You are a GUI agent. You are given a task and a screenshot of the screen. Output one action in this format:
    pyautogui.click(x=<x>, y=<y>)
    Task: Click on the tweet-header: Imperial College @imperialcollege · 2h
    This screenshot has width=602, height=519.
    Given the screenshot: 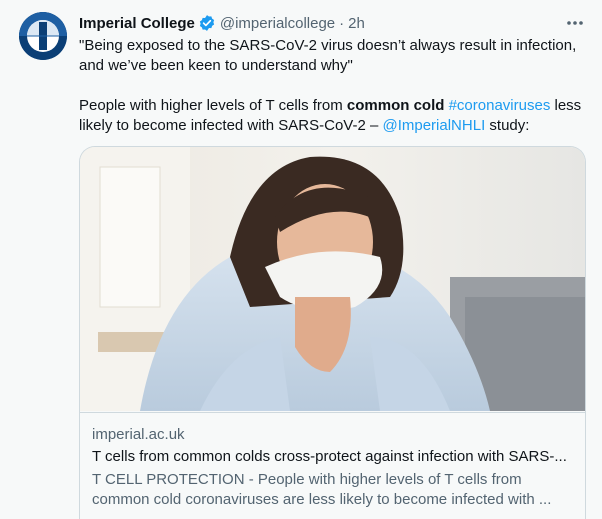 What is the action you would take?
    pyautogui.click(x=222, y=23)
    